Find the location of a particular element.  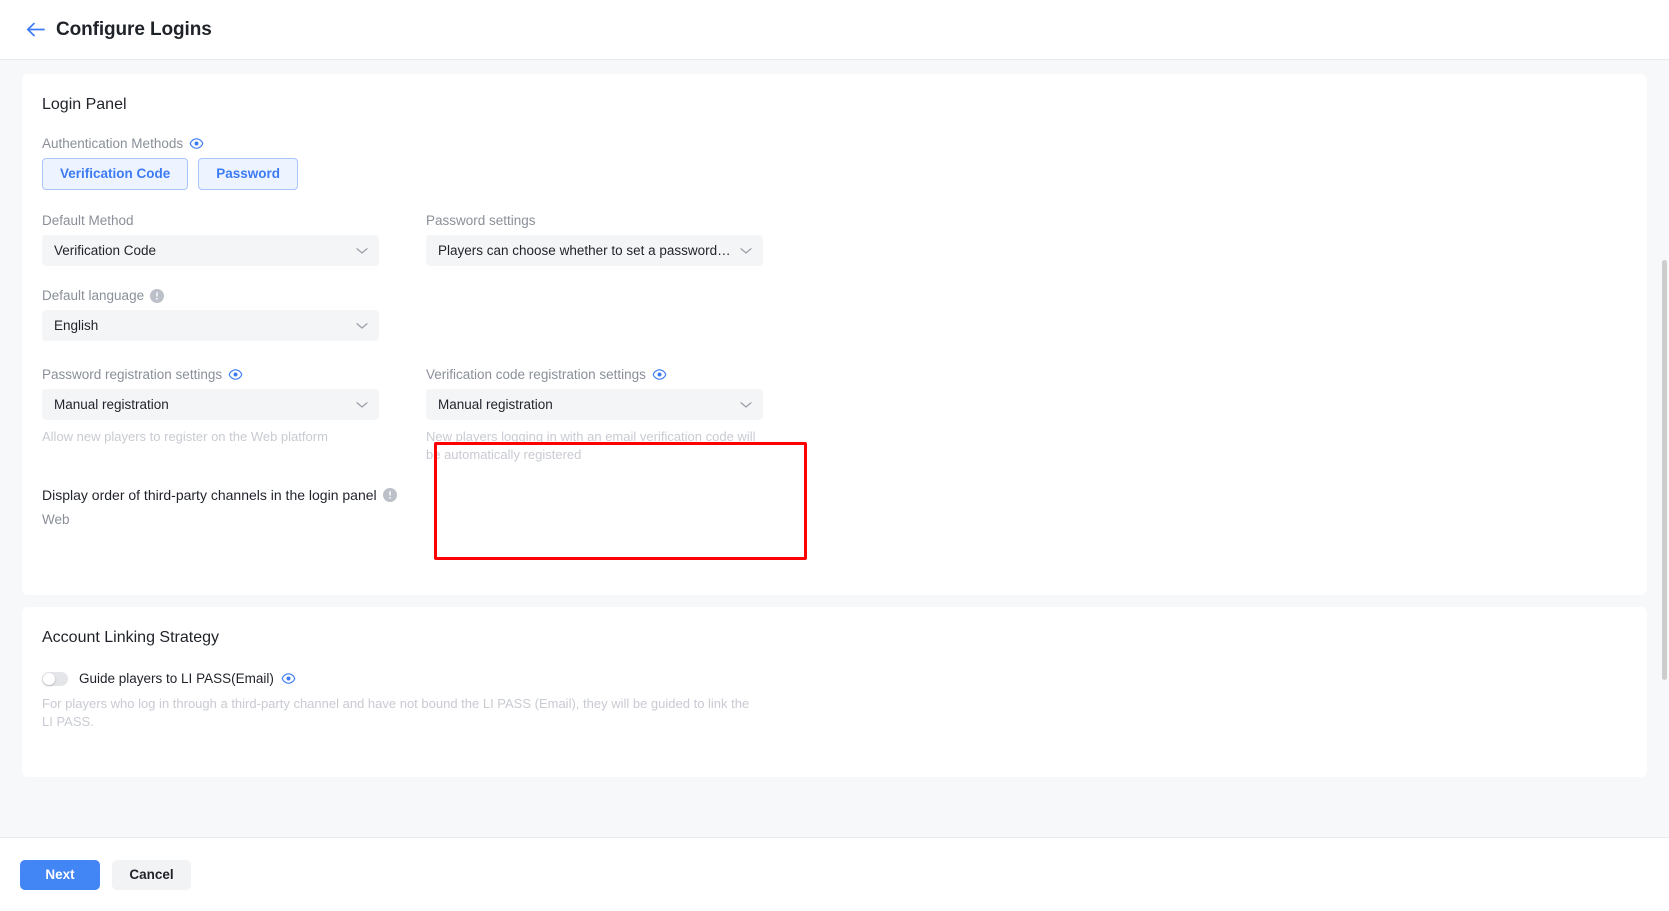

verification-code-registration-label: Verification code registration settings is located at coordinates (594, 374).